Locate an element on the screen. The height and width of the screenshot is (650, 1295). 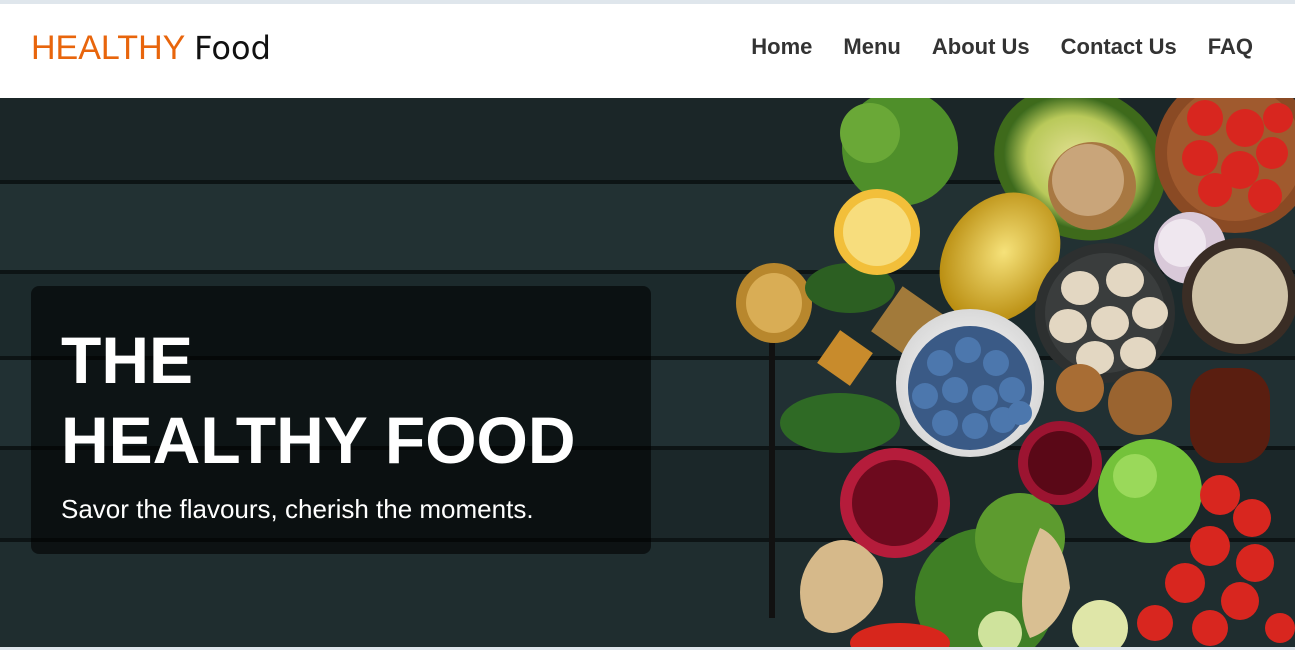
hero-title: THE HEALTHY FOOD is located at coordinates (318, 400).